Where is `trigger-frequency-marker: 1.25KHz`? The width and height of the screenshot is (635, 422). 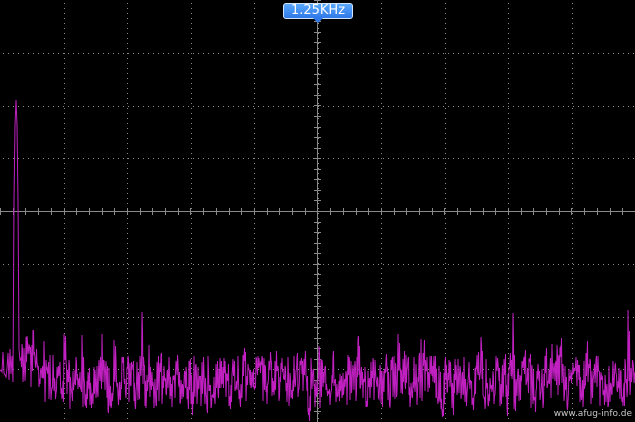
trigger-frequency-marker: 1.25KHz is located at coordinates (318, 13).